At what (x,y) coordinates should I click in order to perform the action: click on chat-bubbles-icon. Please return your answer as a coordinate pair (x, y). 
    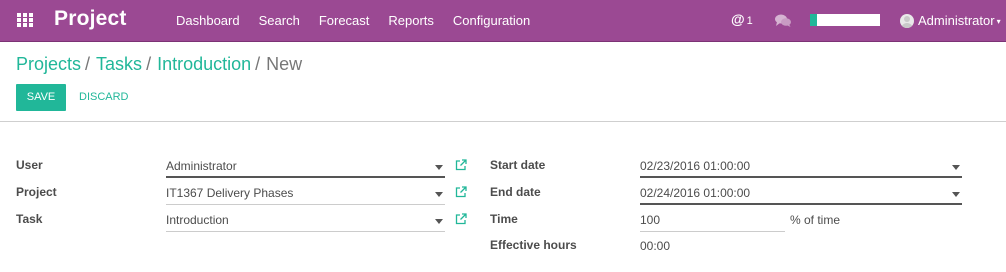
    Looking at the image, I should click on (783, 22).